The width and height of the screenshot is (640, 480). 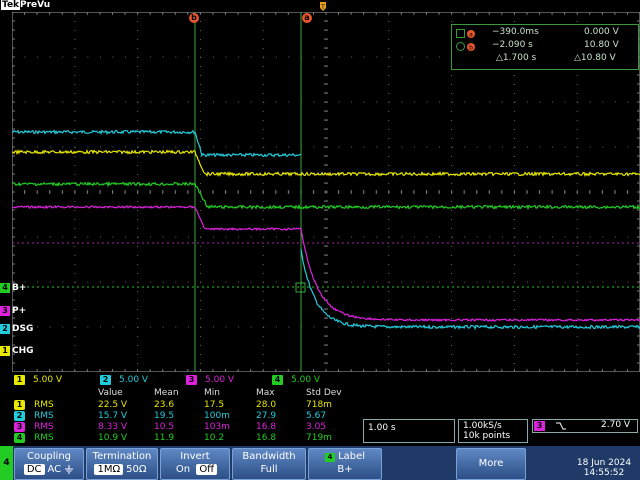 I want to click on label-button: 4 Label B+, so click(x=345, y=464).